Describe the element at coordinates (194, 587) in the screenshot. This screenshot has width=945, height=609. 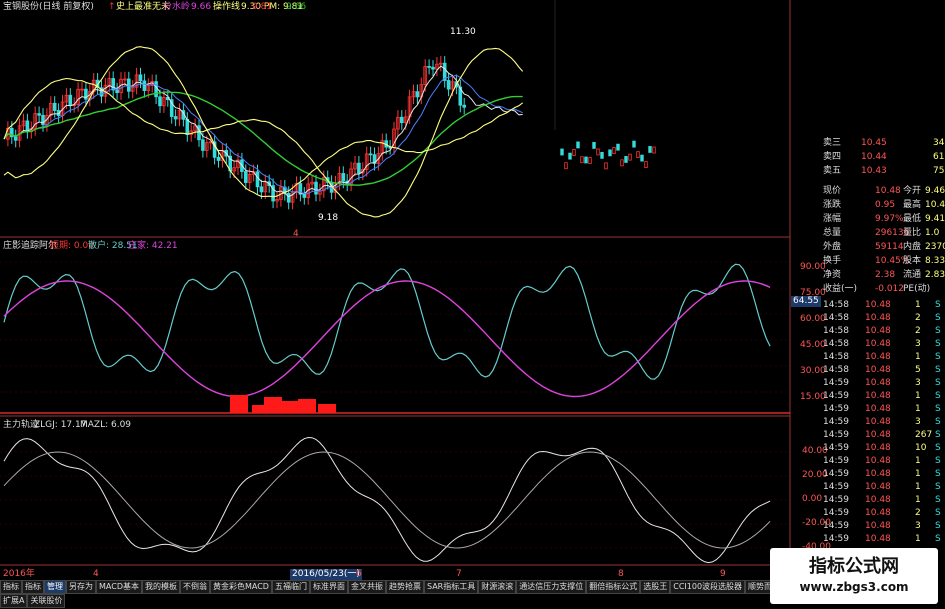
I see `tab-6: 不倒翁` at that location.